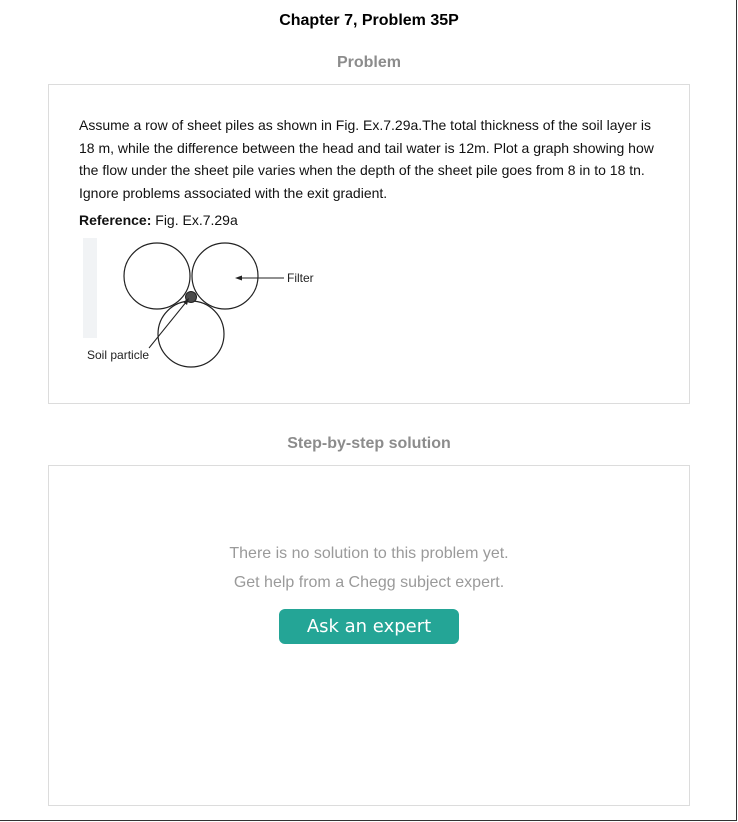 Image resolution: width=738 pixels, height=822 pixels. Describe the element at coordinates (118, 355) in the screenshot. I see `soil-particle-label: Soil particle` at that location.